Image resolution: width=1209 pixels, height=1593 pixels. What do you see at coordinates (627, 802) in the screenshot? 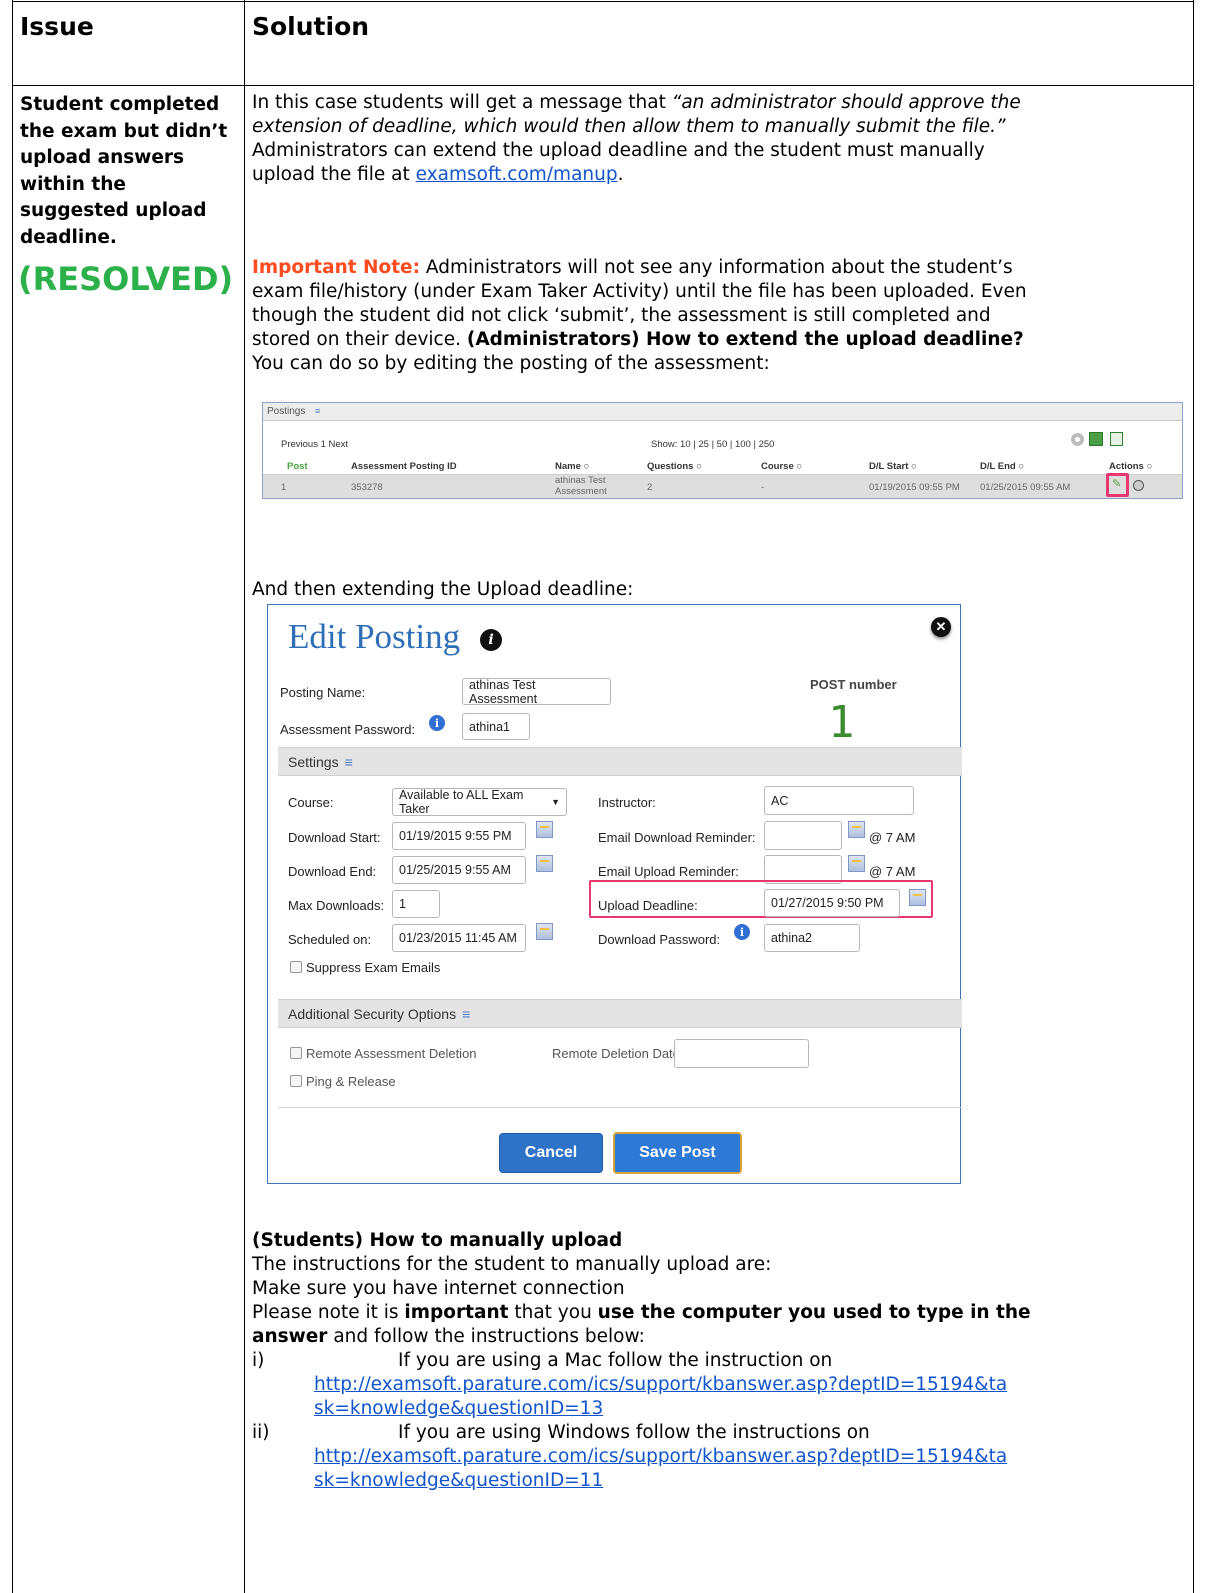
I see `instructor-label: Instructor:` at bounding box center [627, 802].